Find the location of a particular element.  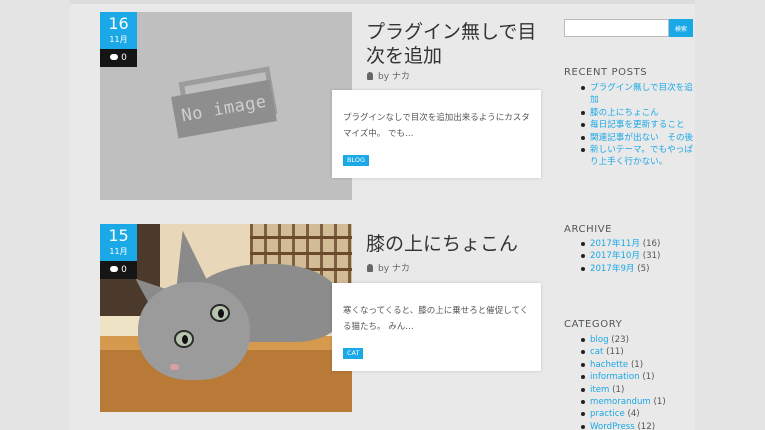

category-link: information is located at coordinates (615, 377).